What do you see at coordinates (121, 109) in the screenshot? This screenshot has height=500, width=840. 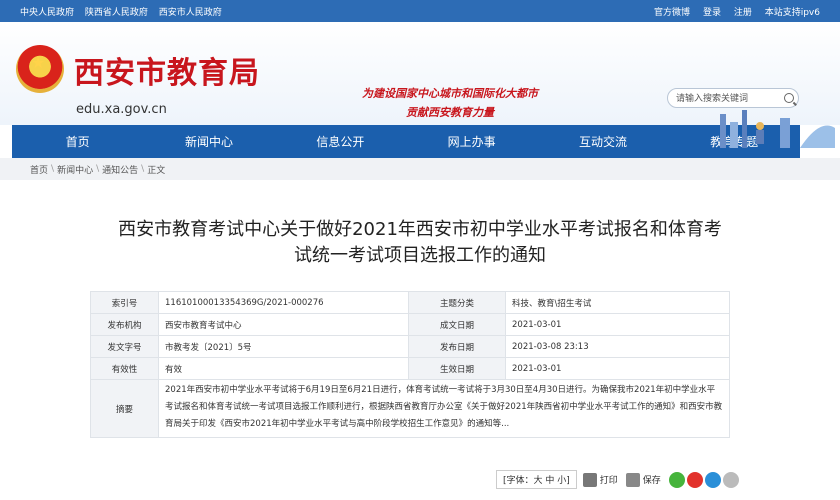 I see `site-domain: edu.xa.gov.cn` at bounding box center [121, 109].